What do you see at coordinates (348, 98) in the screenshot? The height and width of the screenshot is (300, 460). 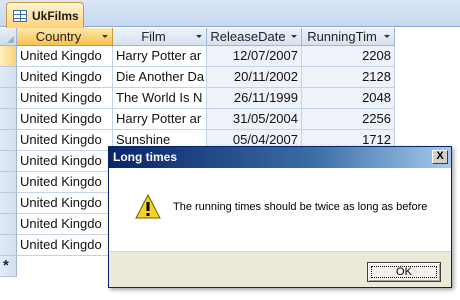 I see `cell-running-time: 2048` at bounding box center [348, 98].